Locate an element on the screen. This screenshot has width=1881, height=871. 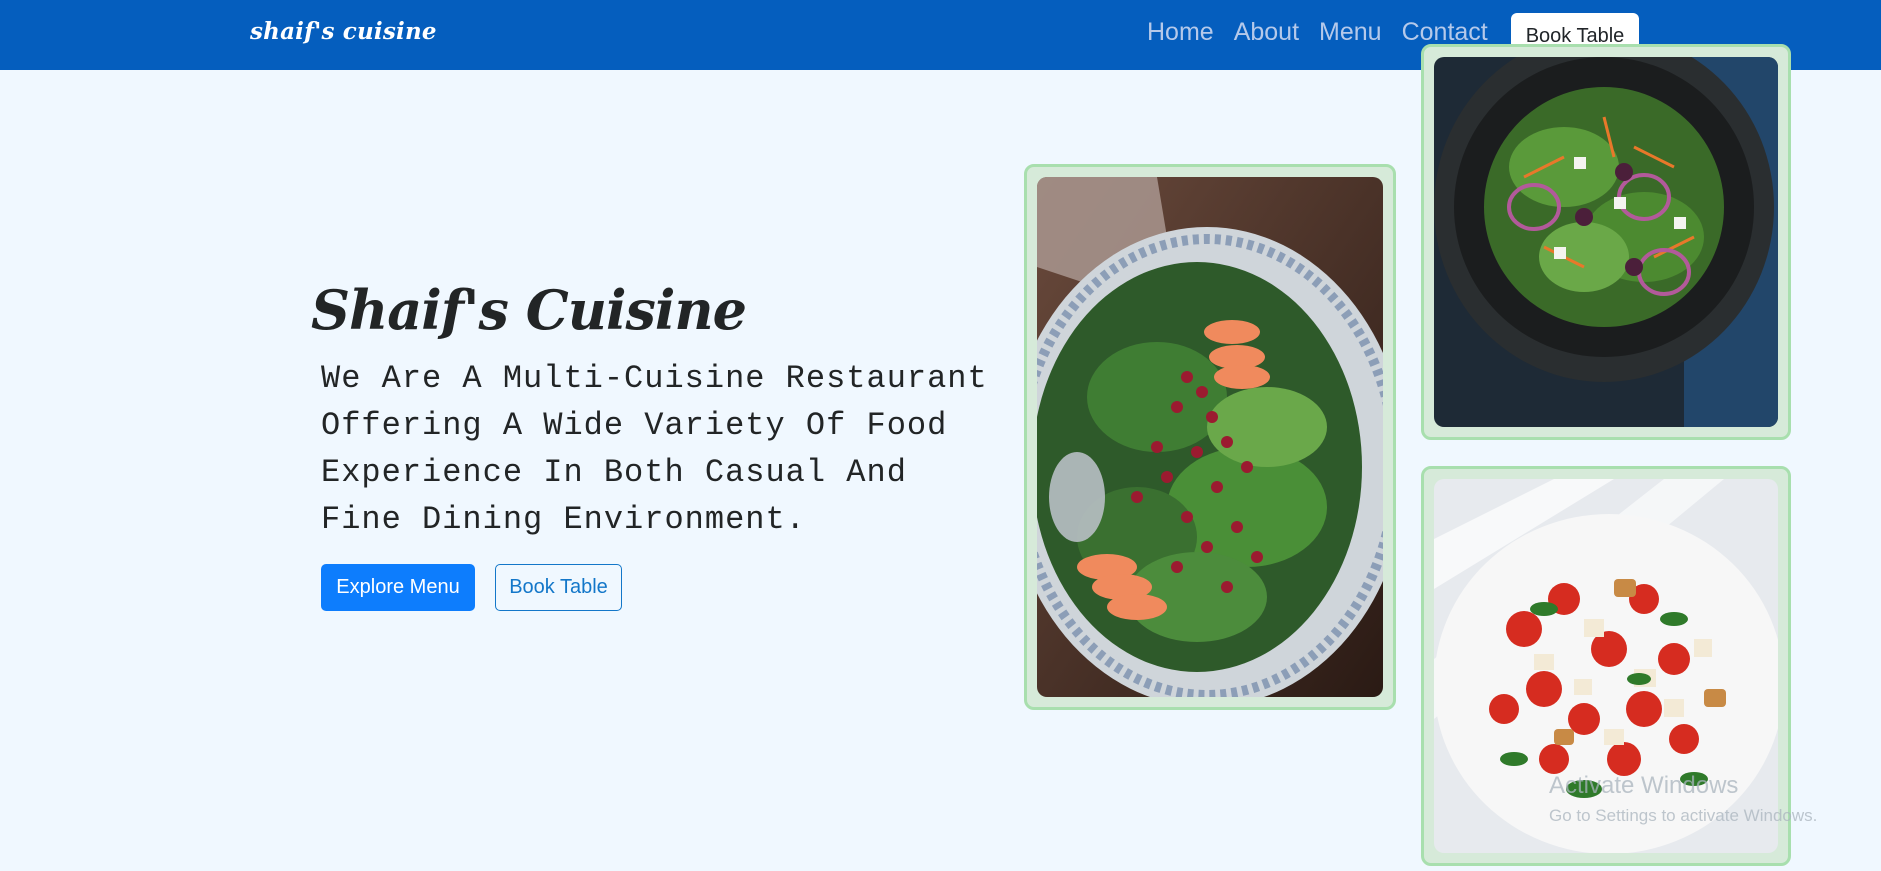
nav-link-home: Home is located at coordinates (1180, 32).